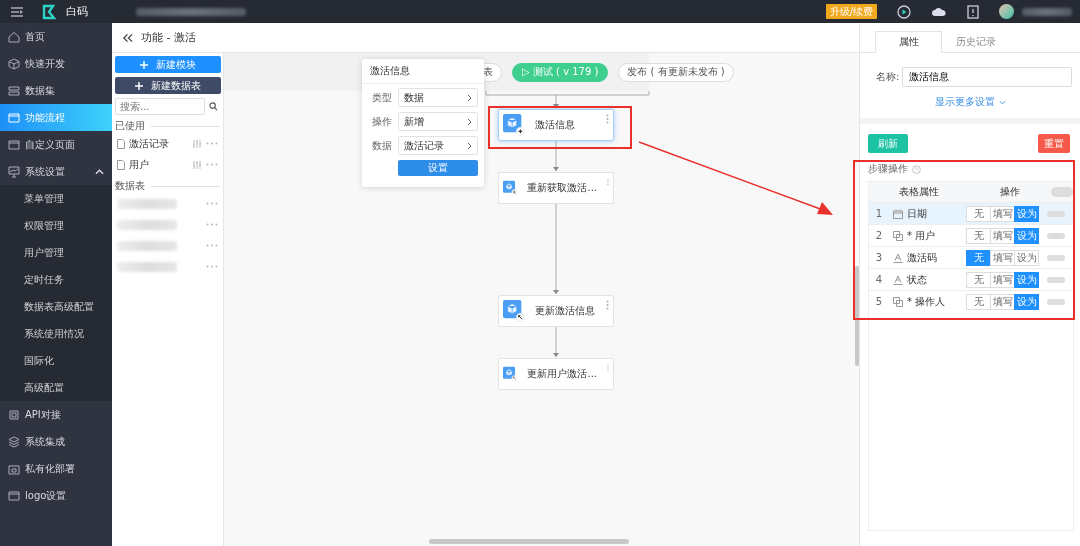 The image size is (1080, 546). What do you see at coordinates (168, 85) in the screenshot?
I see `new-table-button: 新建数据表` at bounding box center [168, 85].